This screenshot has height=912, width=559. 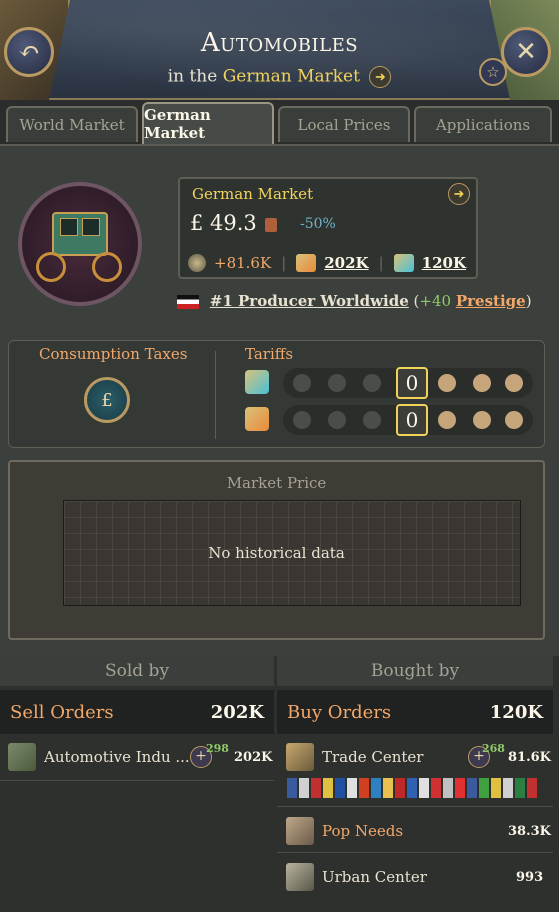 What do you see at coordinates (276, 553) in the screenshot?
I see `no-data-message: No historical data` at bounding box center [276, 553].